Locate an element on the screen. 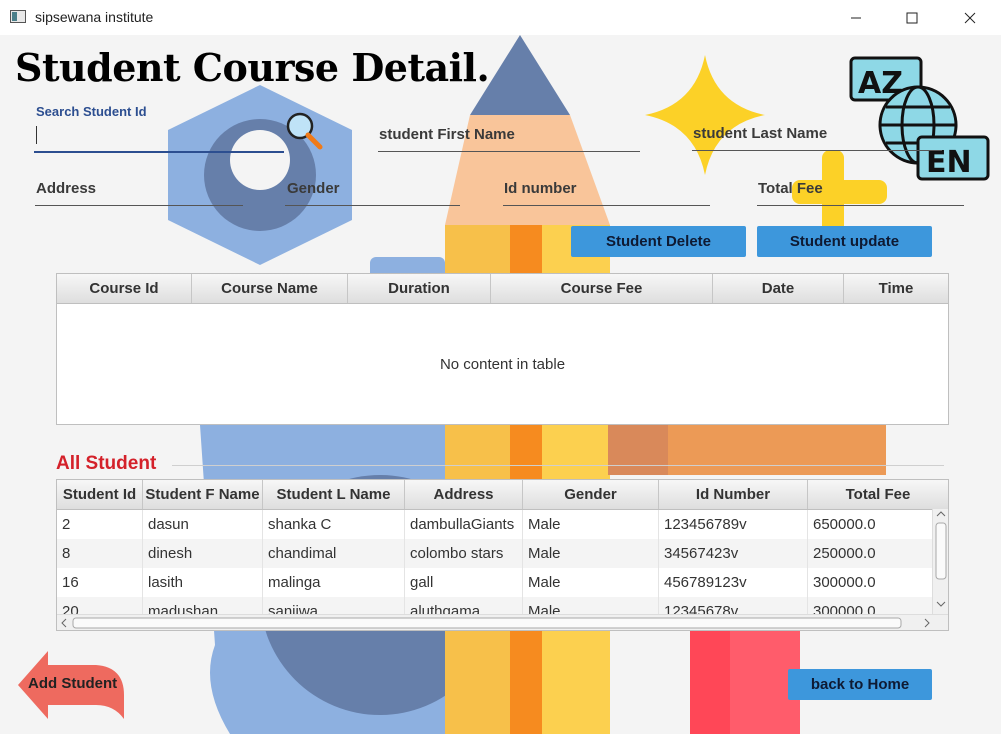 The height and width of the screenshot is (734, 1001). cell-id-number: 123456789v is located at coordinates (733, 524).